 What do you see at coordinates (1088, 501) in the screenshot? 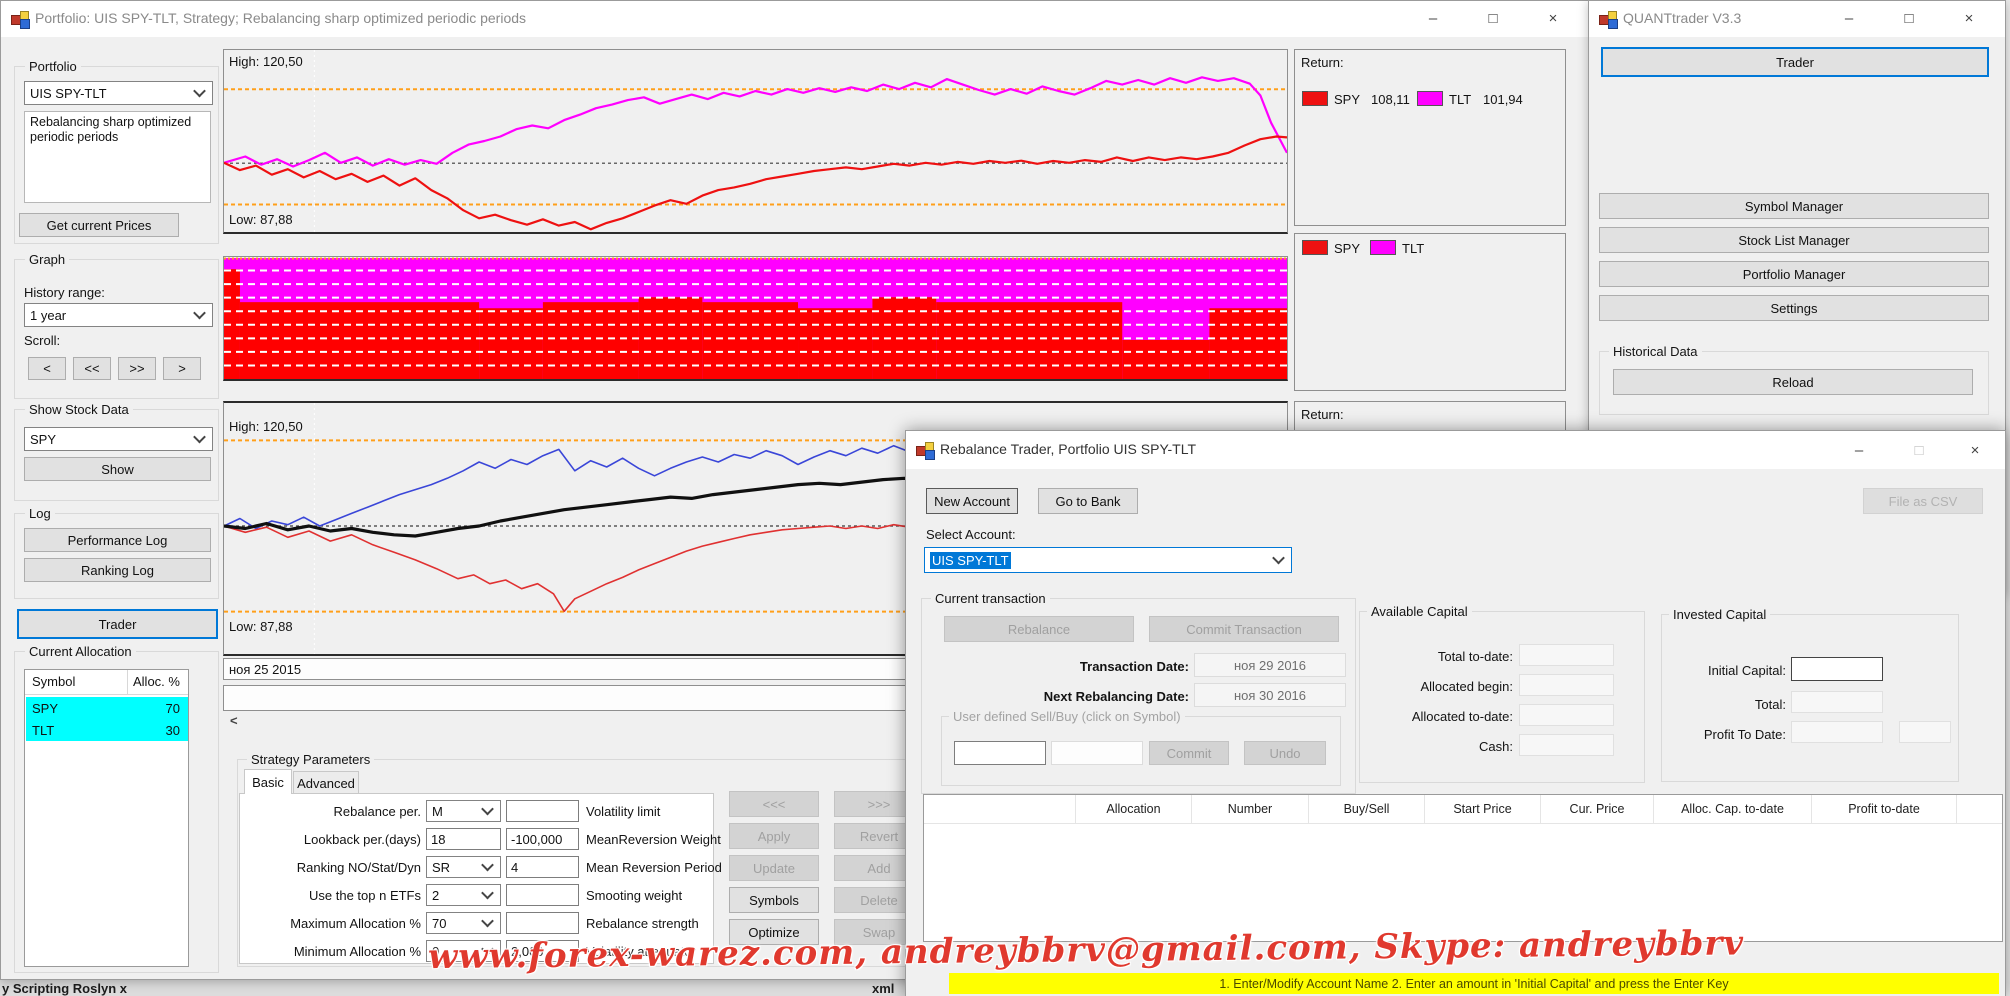
I see `go-to-bank-button: Go to Bank` at bounding box center [1088, 501].